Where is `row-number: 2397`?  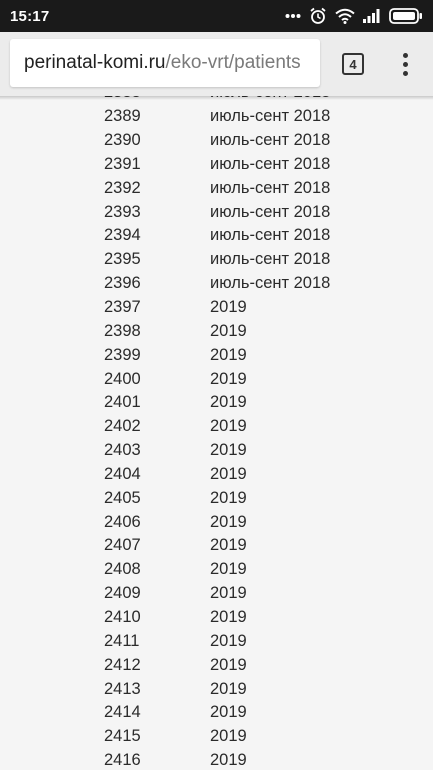 row-number: 2397 is located at coordinates (122, 307).